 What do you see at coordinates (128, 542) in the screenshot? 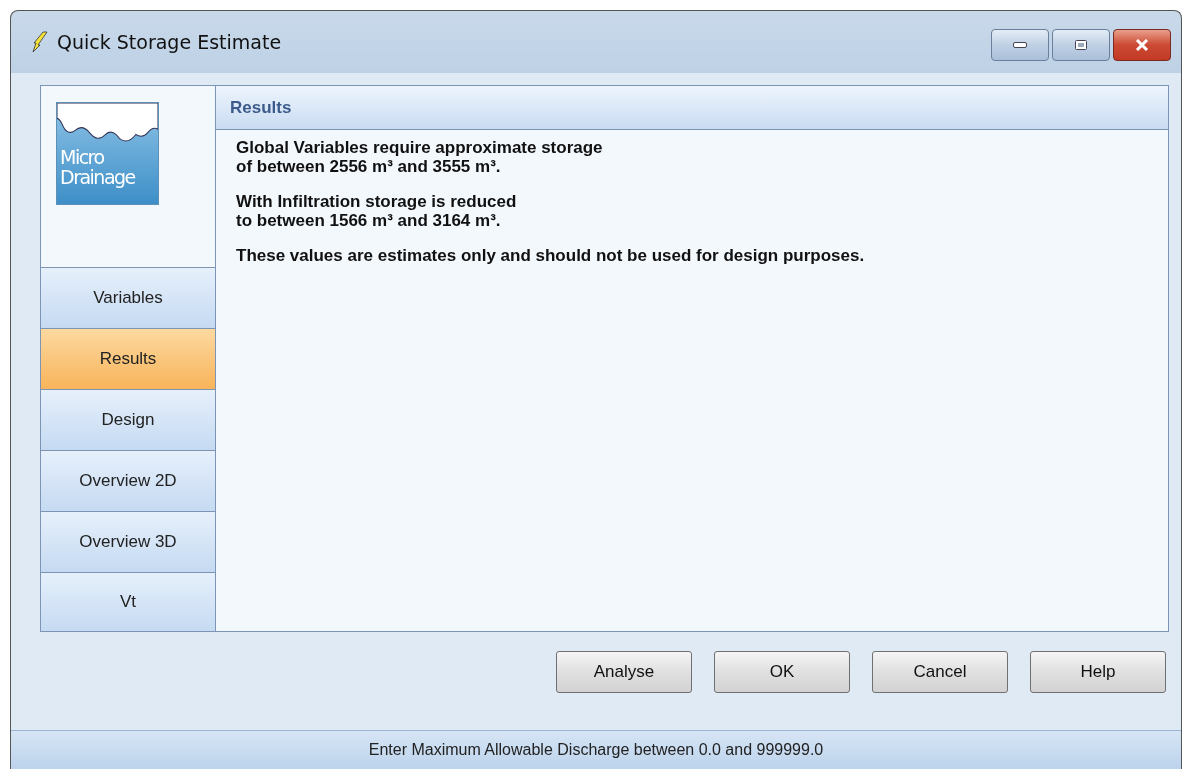
I see `nav-tab: Overview 3D` at bounding box center [128, 542].